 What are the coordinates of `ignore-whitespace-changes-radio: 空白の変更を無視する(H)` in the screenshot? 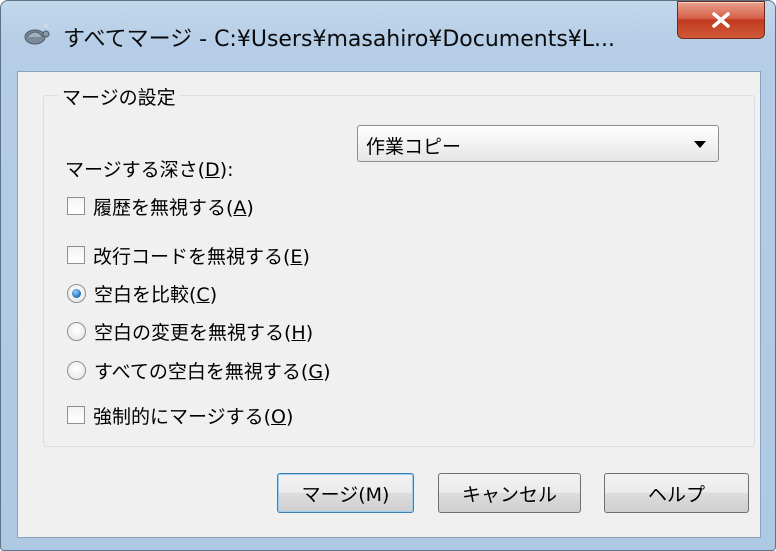 It's located at (190, 331).